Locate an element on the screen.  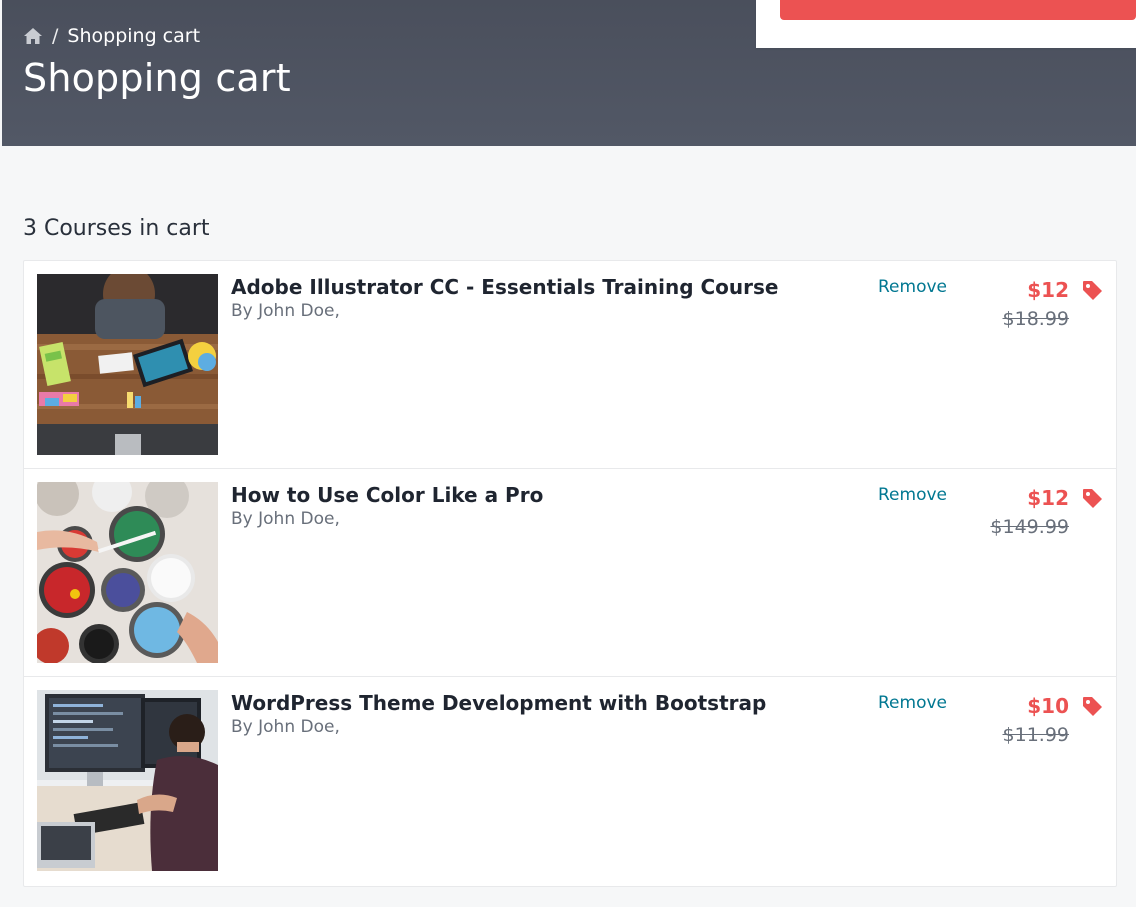
course-price: $10 is located at coordinates (1048, 706).